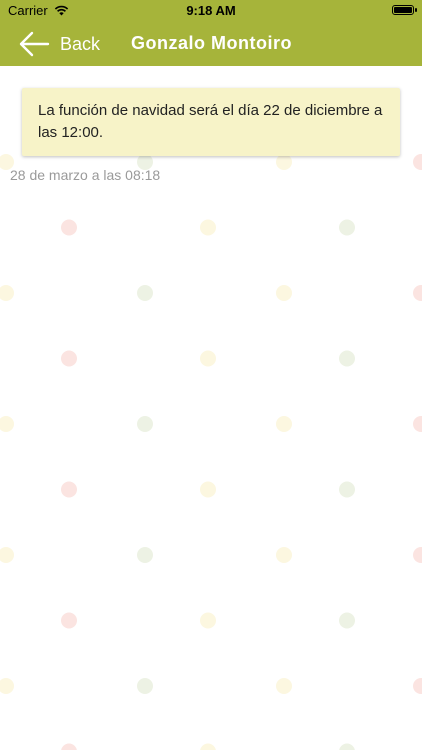 The width and height of the screenshot is (422, 750). I want to click on navigation-bar: Back Gonzalo Montoiro, so click(211, 44).